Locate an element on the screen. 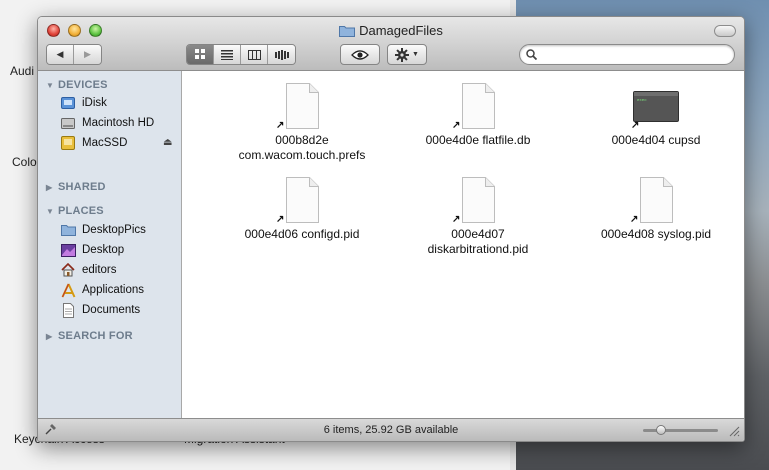 This screenshot has height=470, width=769. list-view-icon is located at coordinates (227, 54).